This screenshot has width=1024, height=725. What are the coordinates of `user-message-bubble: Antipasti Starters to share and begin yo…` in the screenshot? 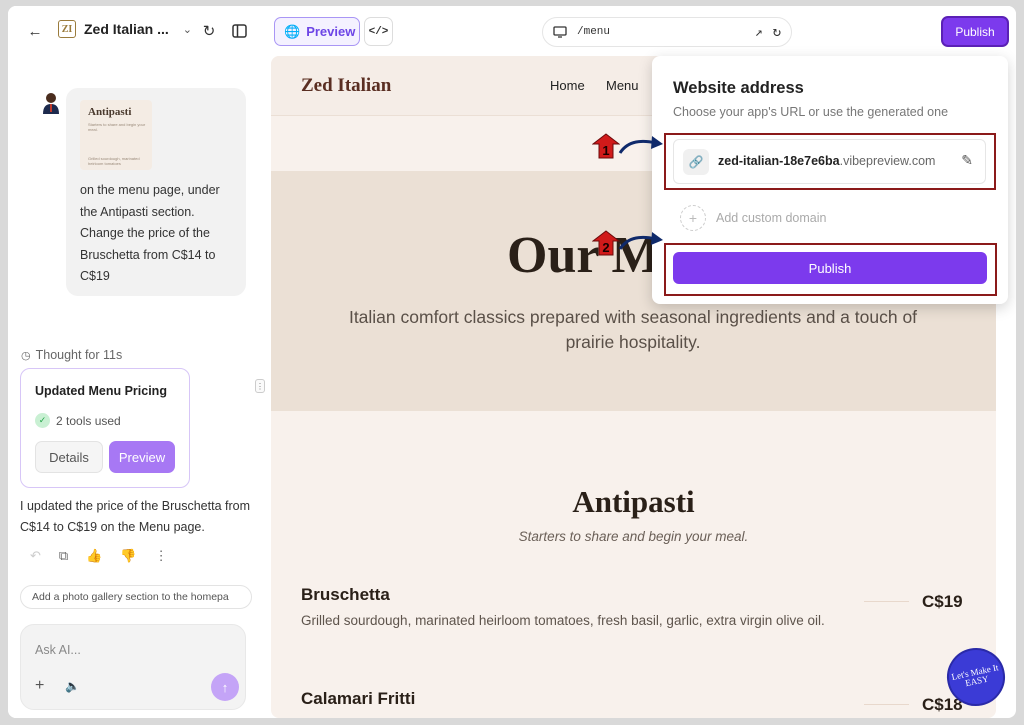 It's located at (156, 192).